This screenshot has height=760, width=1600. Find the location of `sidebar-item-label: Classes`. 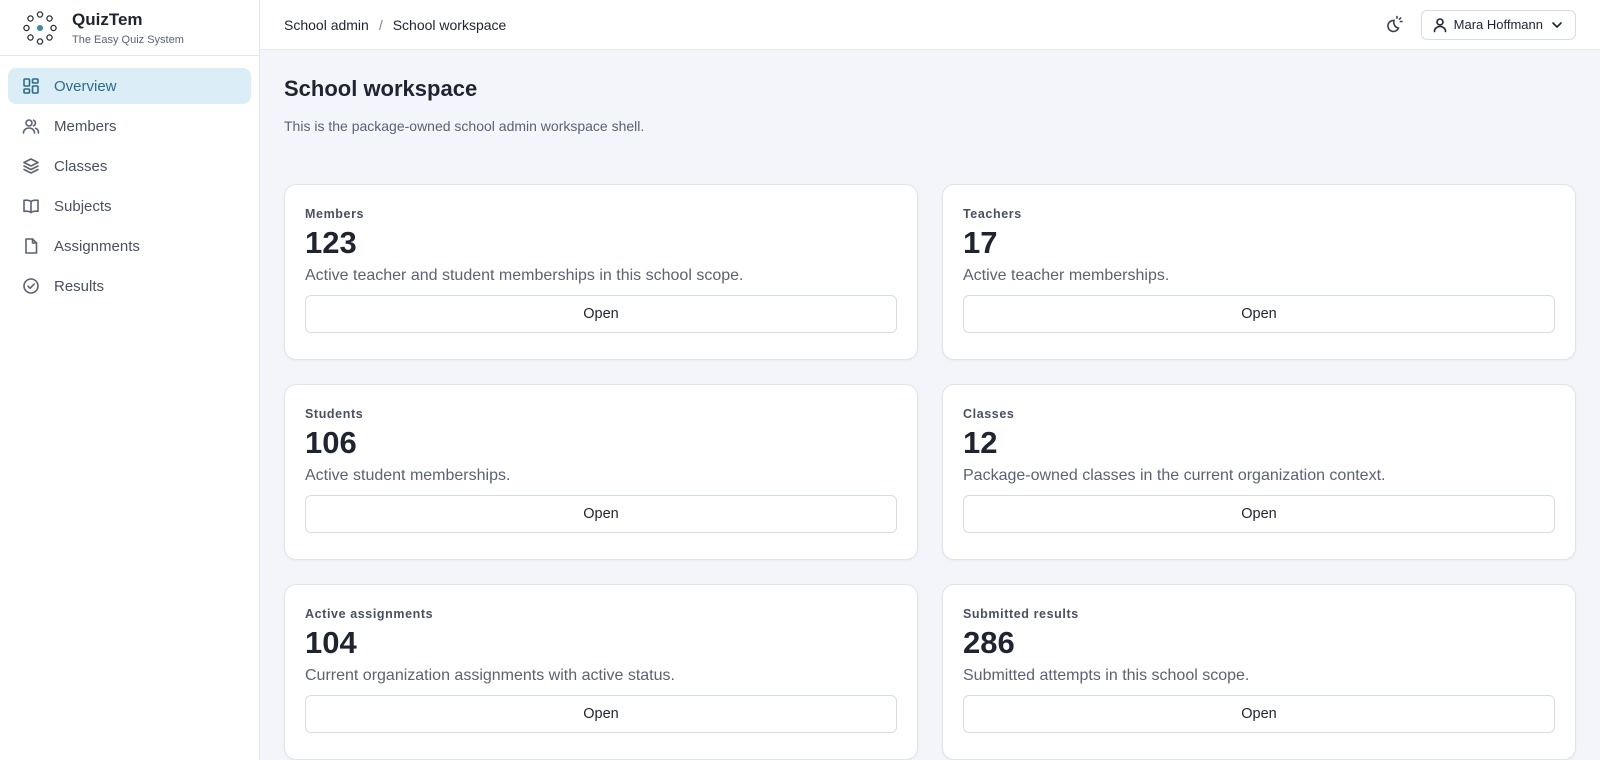

sidebar-item-label: Classes is located at coordinates (81, 166).